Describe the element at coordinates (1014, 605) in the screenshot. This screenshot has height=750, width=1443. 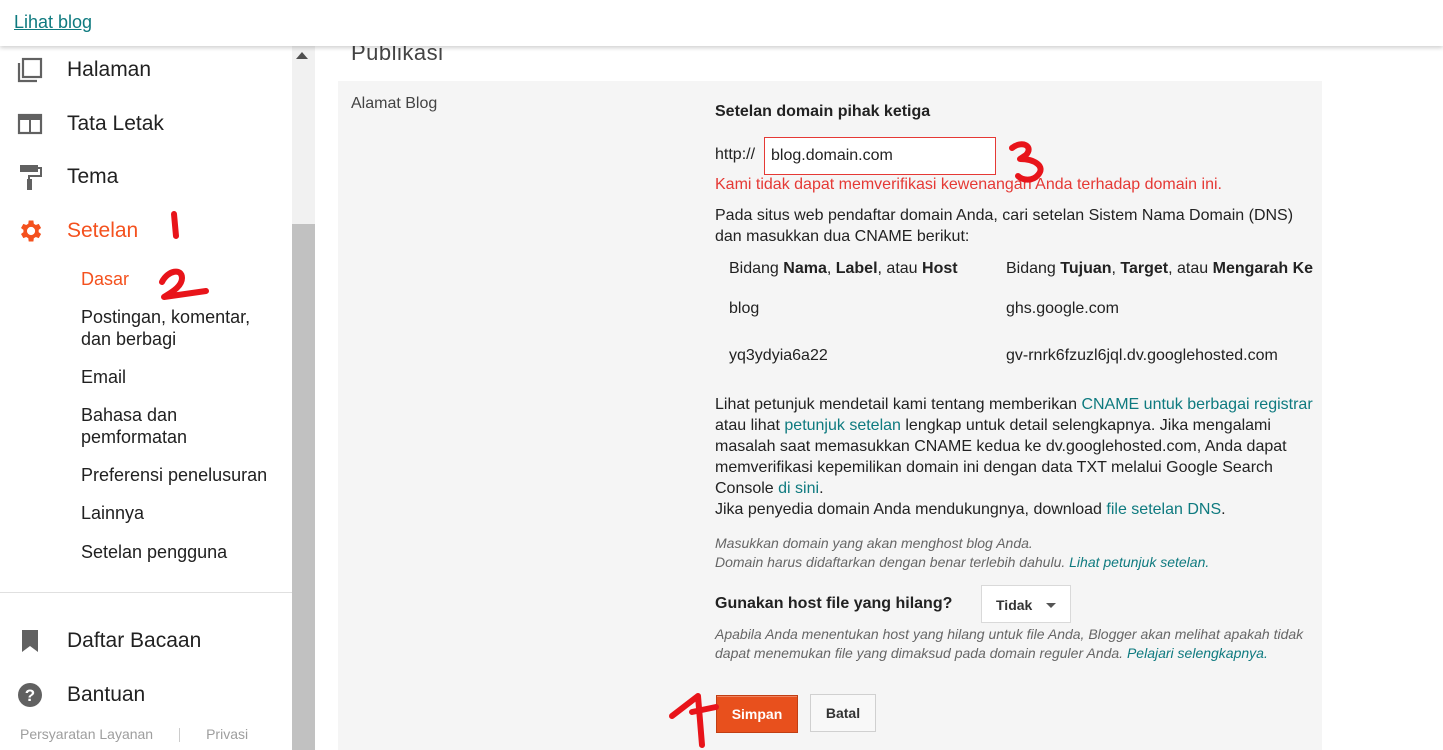
I see `missing-host-value: Tidak` at that location.